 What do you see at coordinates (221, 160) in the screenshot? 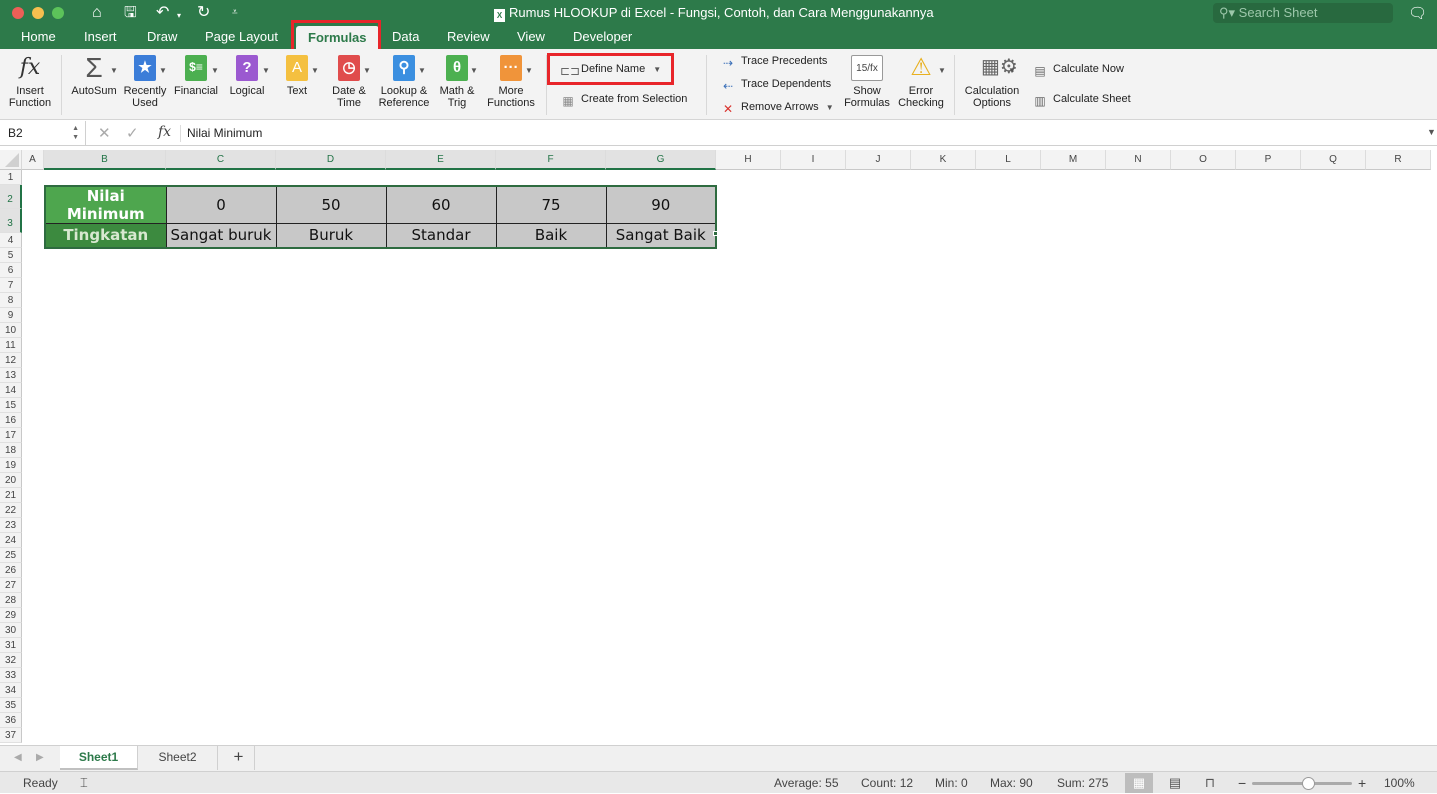
I see `column-header-c: C` at bounding box center [221, 160].